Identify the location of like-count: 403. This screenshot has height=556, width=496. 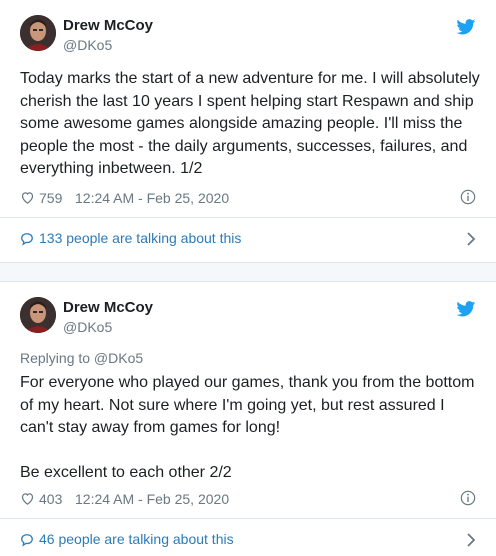
(50, 499).